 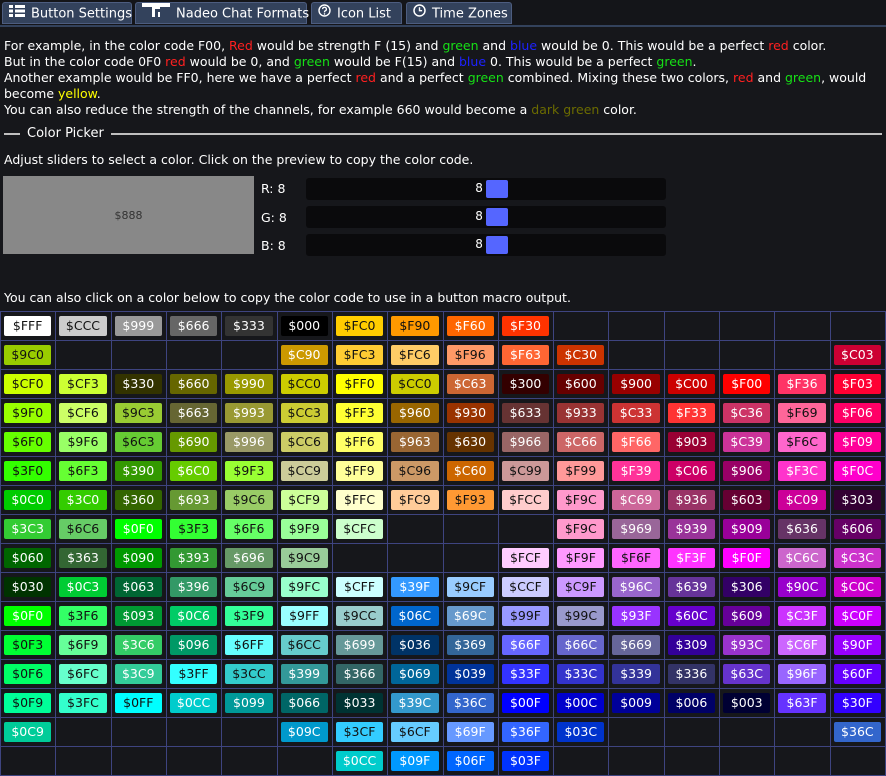 What do you see at coordinates (525, 355) in the screenshot?
I see `color-swatch: $F63` at bounding box center [525, 355].